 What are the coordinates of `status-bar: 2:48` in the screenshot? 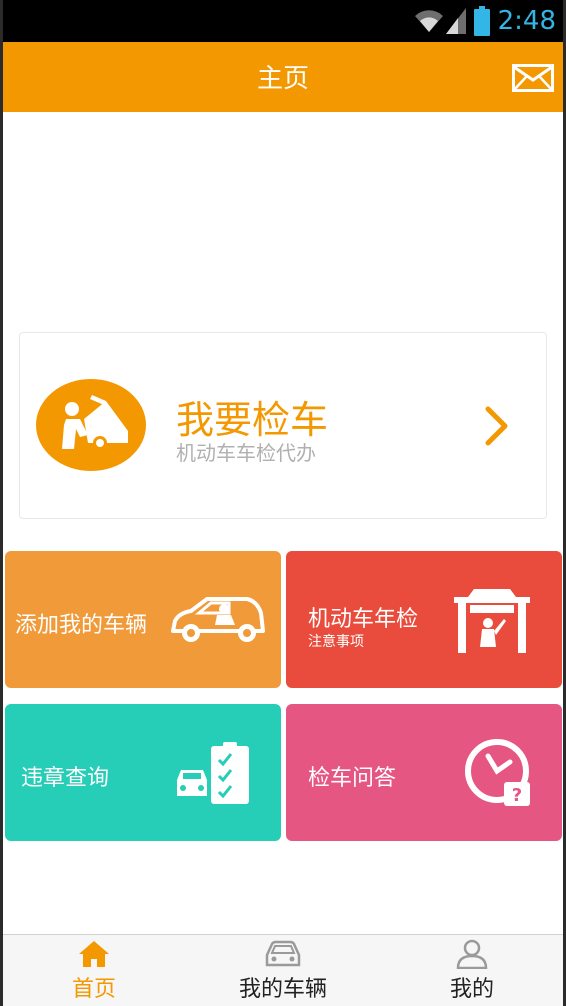 It's located at (283, 21).